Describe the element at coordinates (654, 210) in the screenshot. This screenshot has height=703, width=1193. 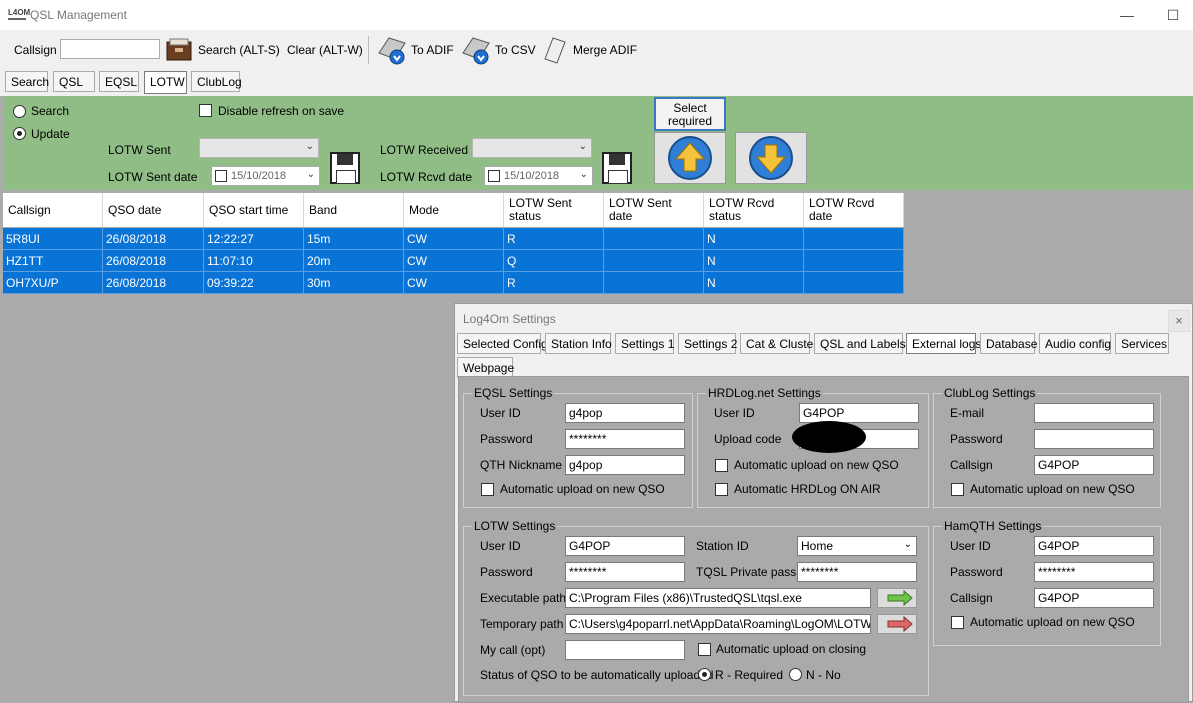
I see `column-header: LOTW Sent date` at that location.